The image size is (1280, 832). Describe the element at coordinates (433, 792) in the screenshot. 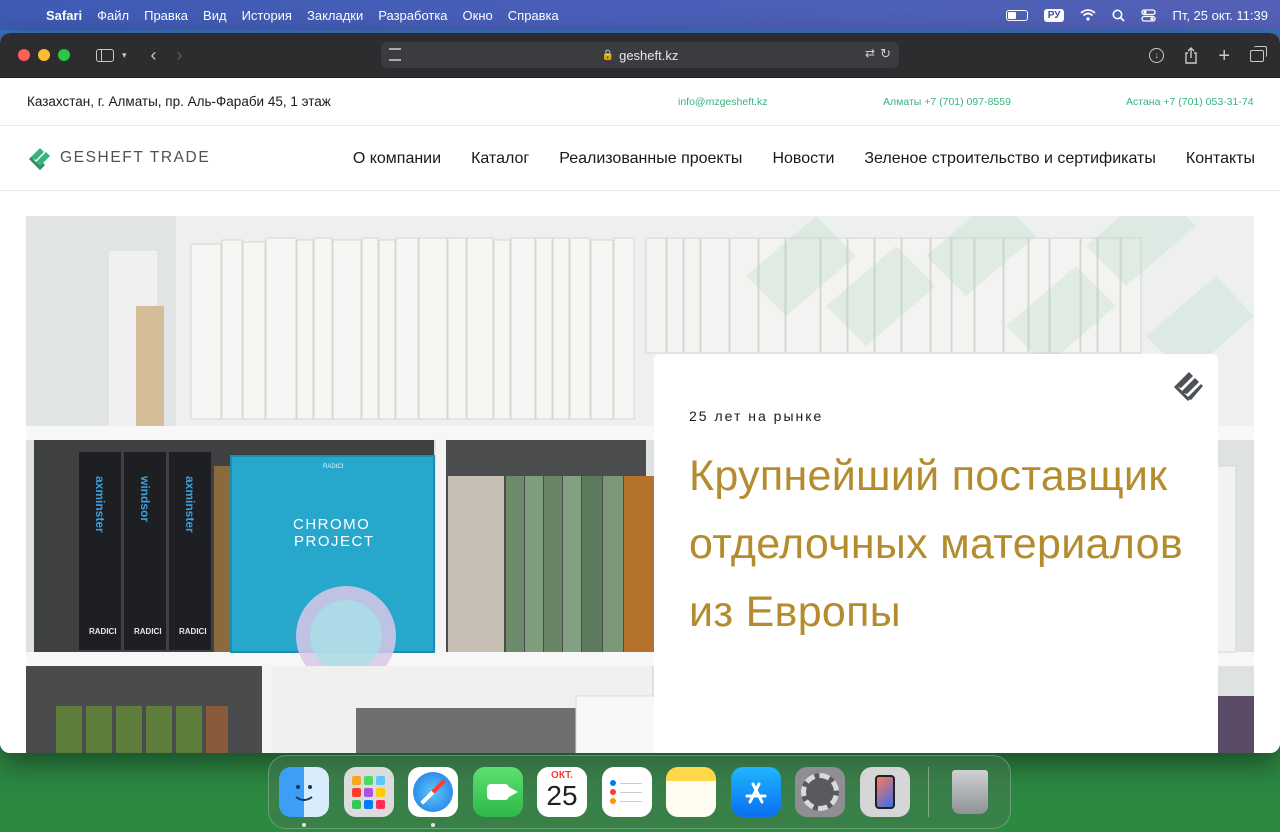

I see `safari-compass-icon` at that location.